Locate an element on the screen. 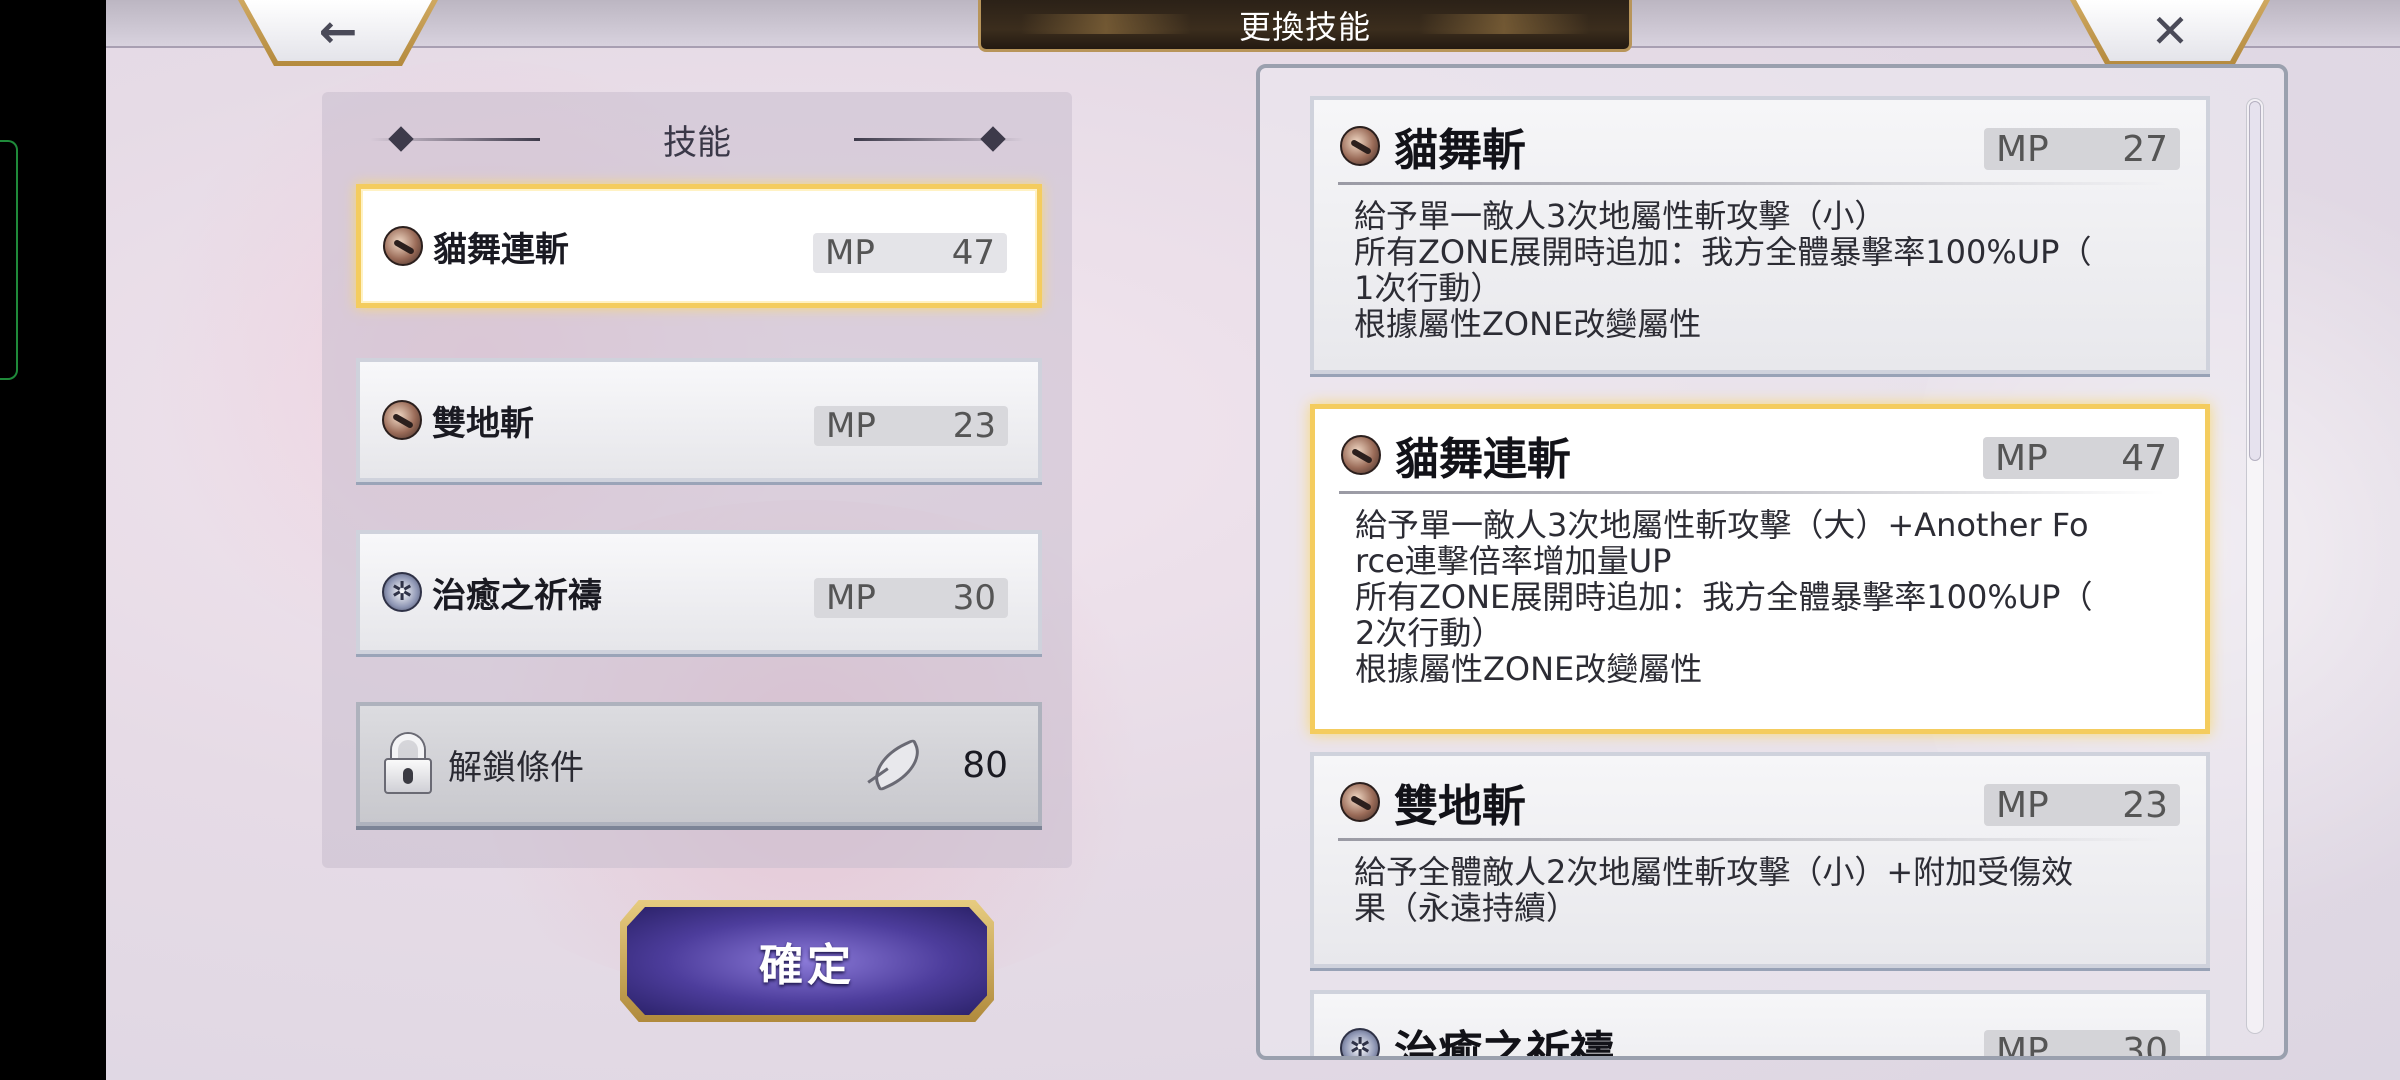 This screenshot has height=1080, width=2400. close-icon: ✕ is located at coordinates (2170, 30).